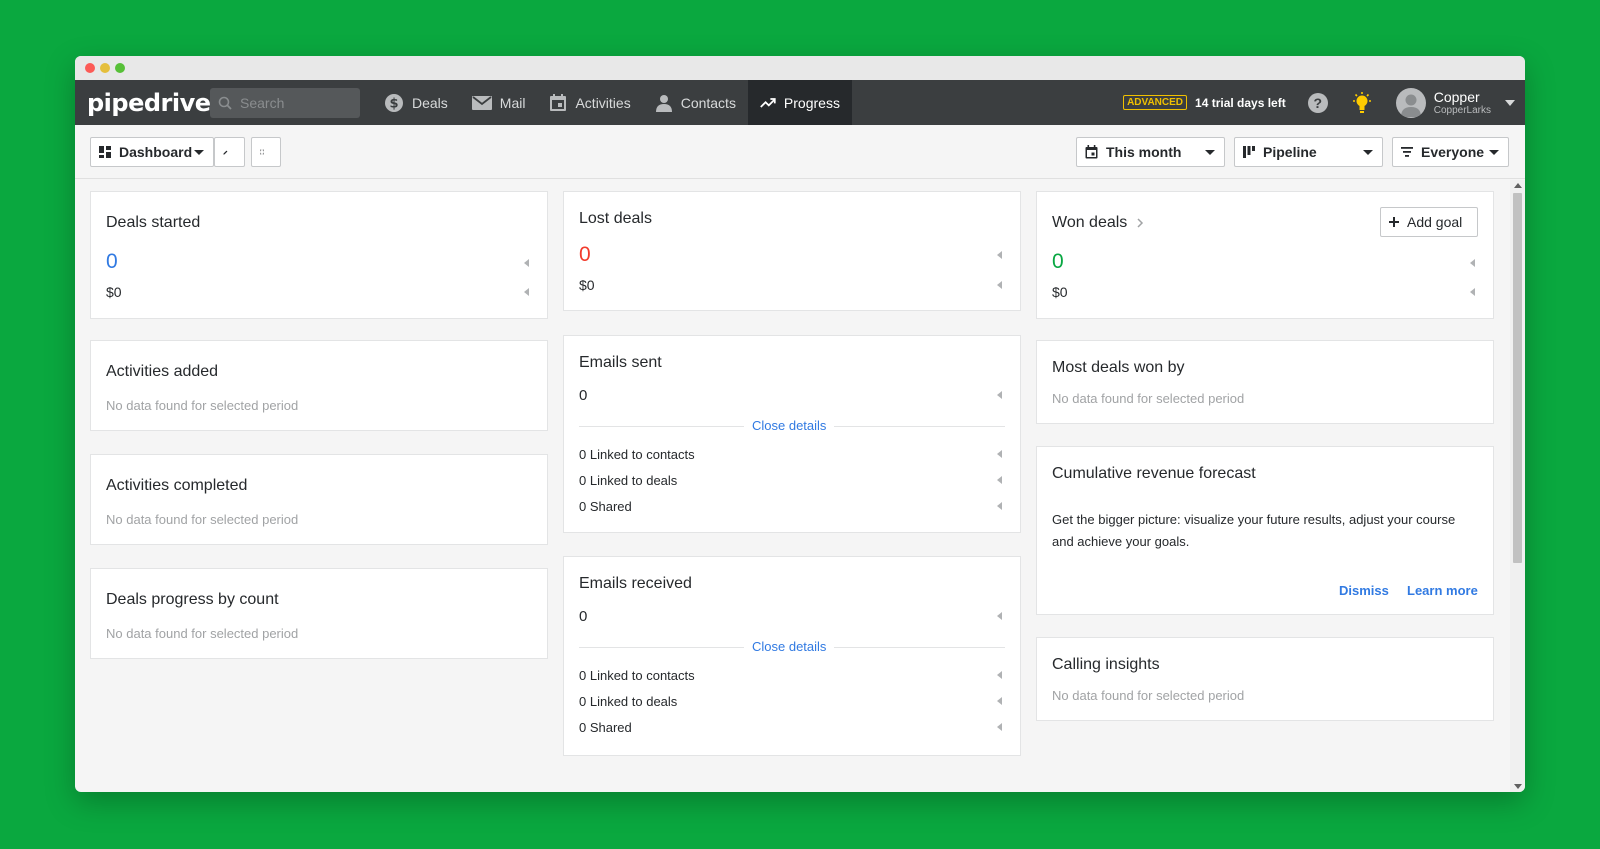 This screenshot has height=849, width=1600. What do you see at coordinates (262, 102) in the screenshot?
I see `search-placeholder: Search` at bounding box center [262, 102].